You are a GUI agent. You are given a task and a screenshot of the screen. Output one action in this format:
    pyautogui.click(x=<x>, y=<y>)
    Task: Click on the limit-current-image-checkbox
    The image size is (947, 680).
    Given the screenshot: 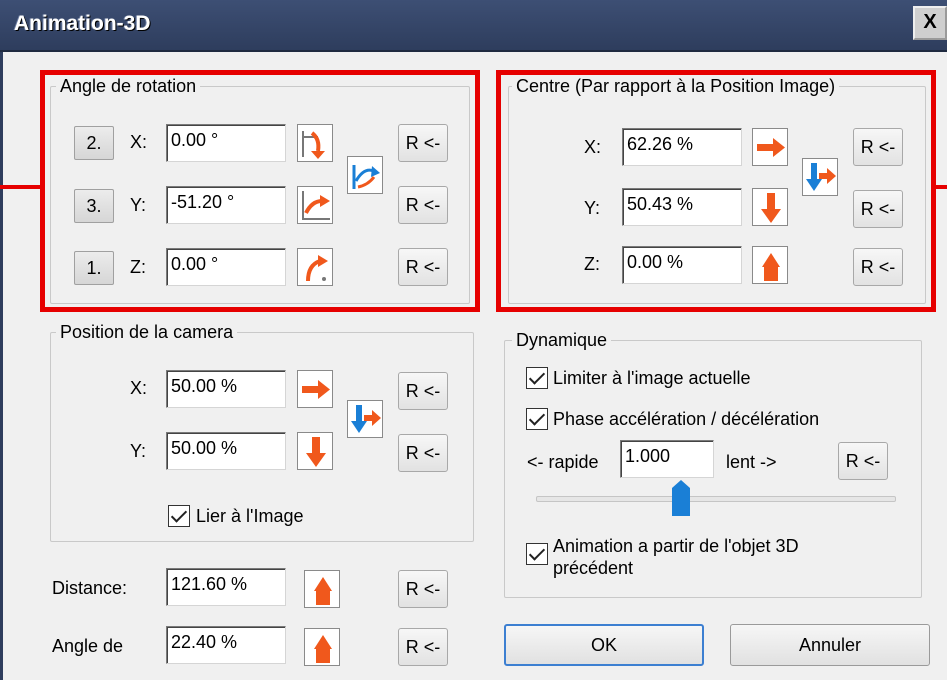 What is the action you would take?
    pyautogui.click(x=537, y=378)
    